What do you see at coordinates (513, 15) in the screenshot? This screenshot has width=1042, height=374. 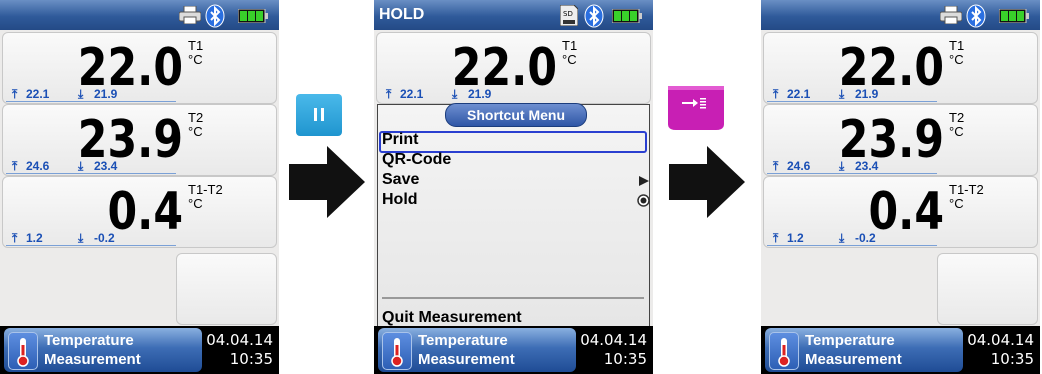 I see `status-bar: HOLD SD` at bounding box center [513, 15].